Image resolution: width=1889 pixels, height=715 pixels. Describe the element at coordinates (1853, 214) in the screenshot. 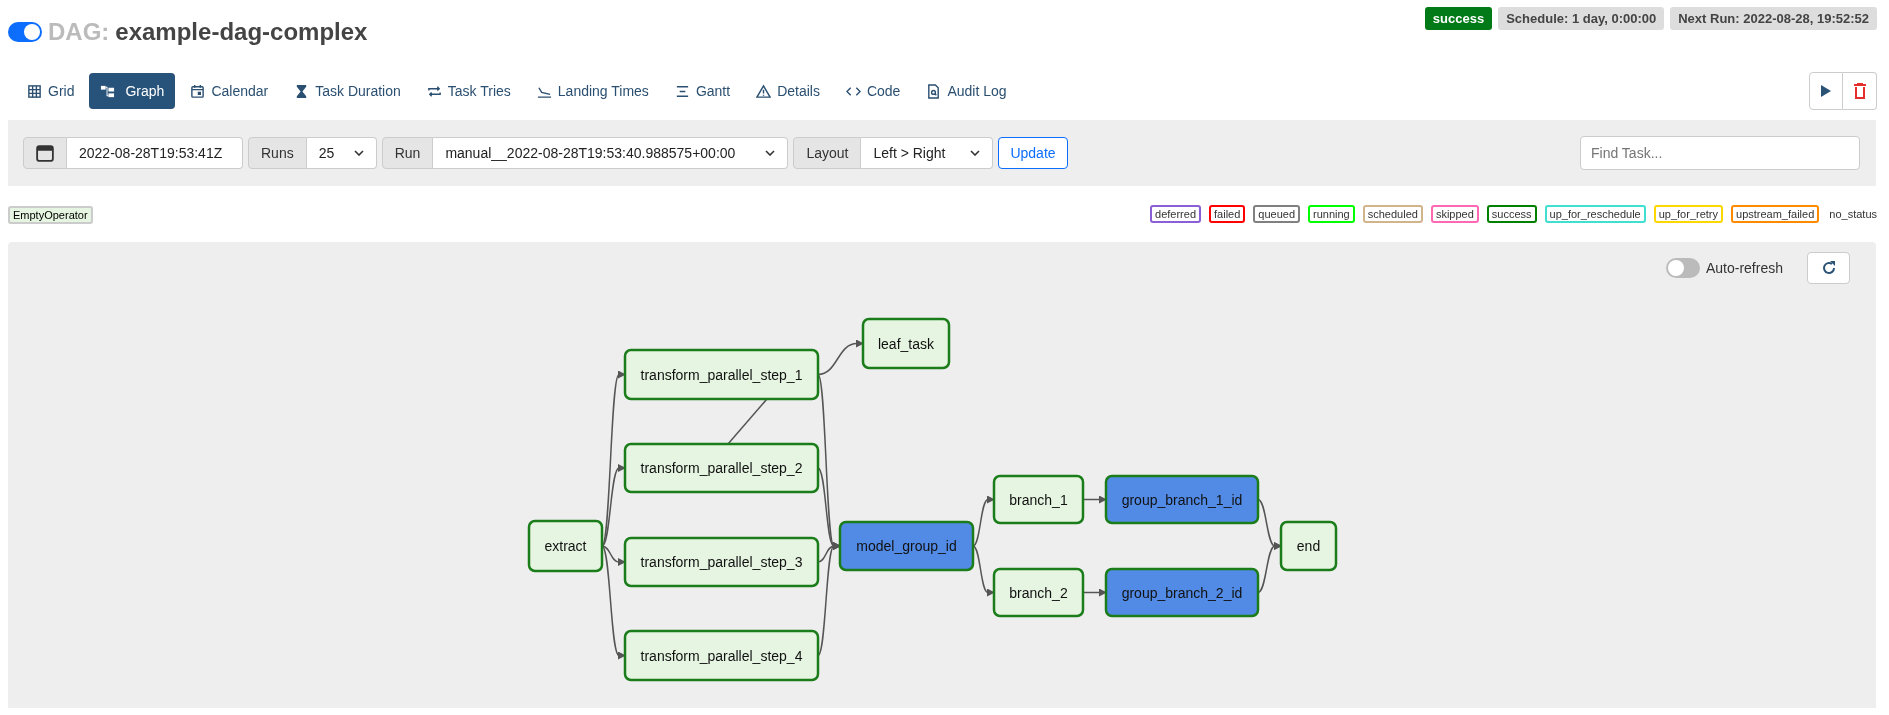

I see `status-legend-label: no_status` at that location.